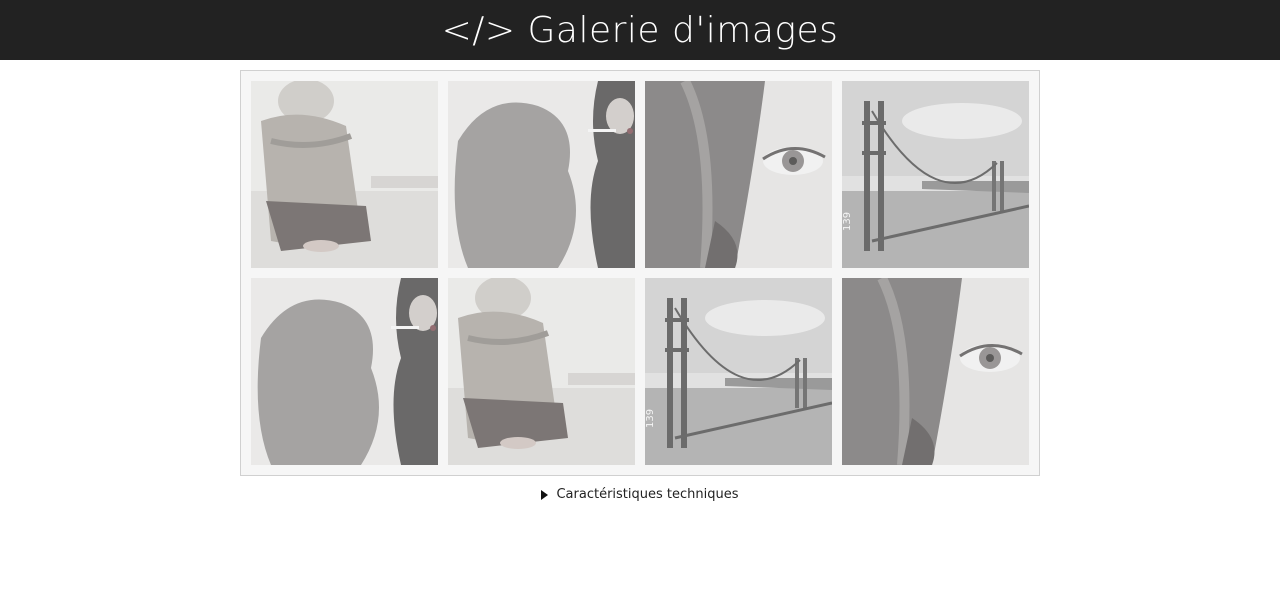  I want to click on gallery-tile-woman-smoking, so click(541, 174).